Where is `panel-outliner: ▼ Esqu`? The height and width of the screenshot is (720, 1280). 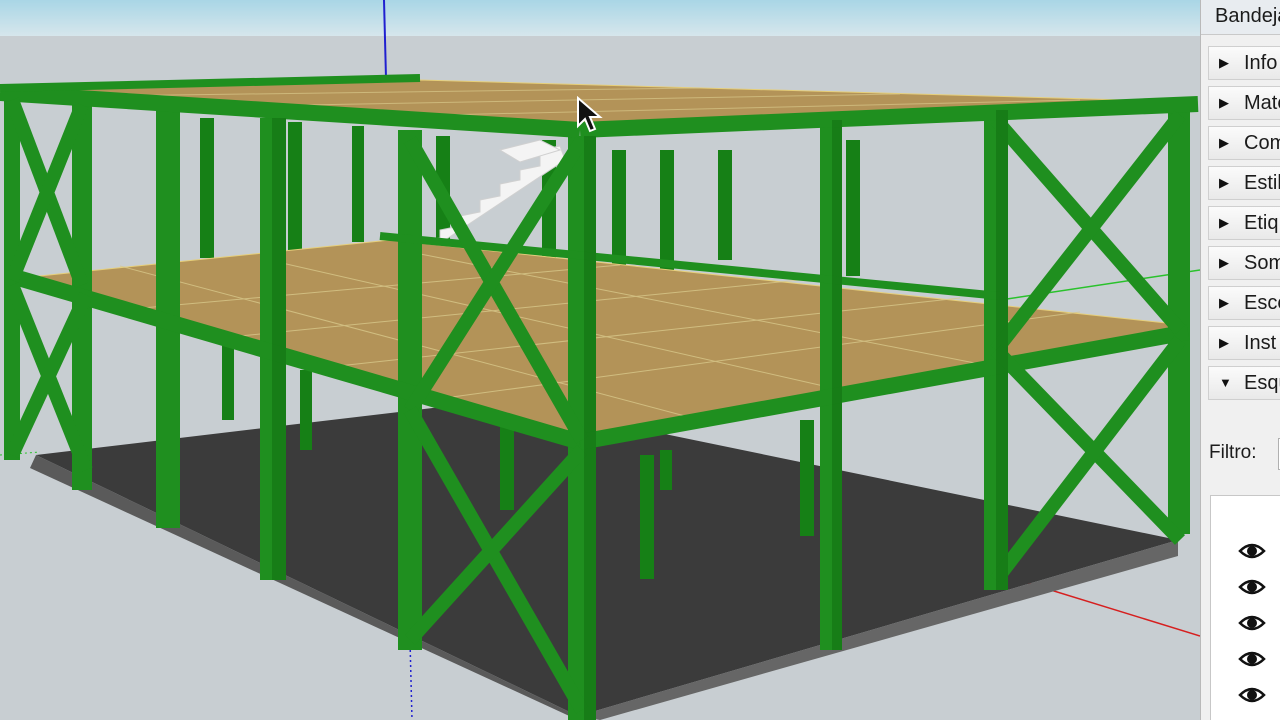
panel-outliner: ▼ Esqu is located at coordinates (1244, 383).